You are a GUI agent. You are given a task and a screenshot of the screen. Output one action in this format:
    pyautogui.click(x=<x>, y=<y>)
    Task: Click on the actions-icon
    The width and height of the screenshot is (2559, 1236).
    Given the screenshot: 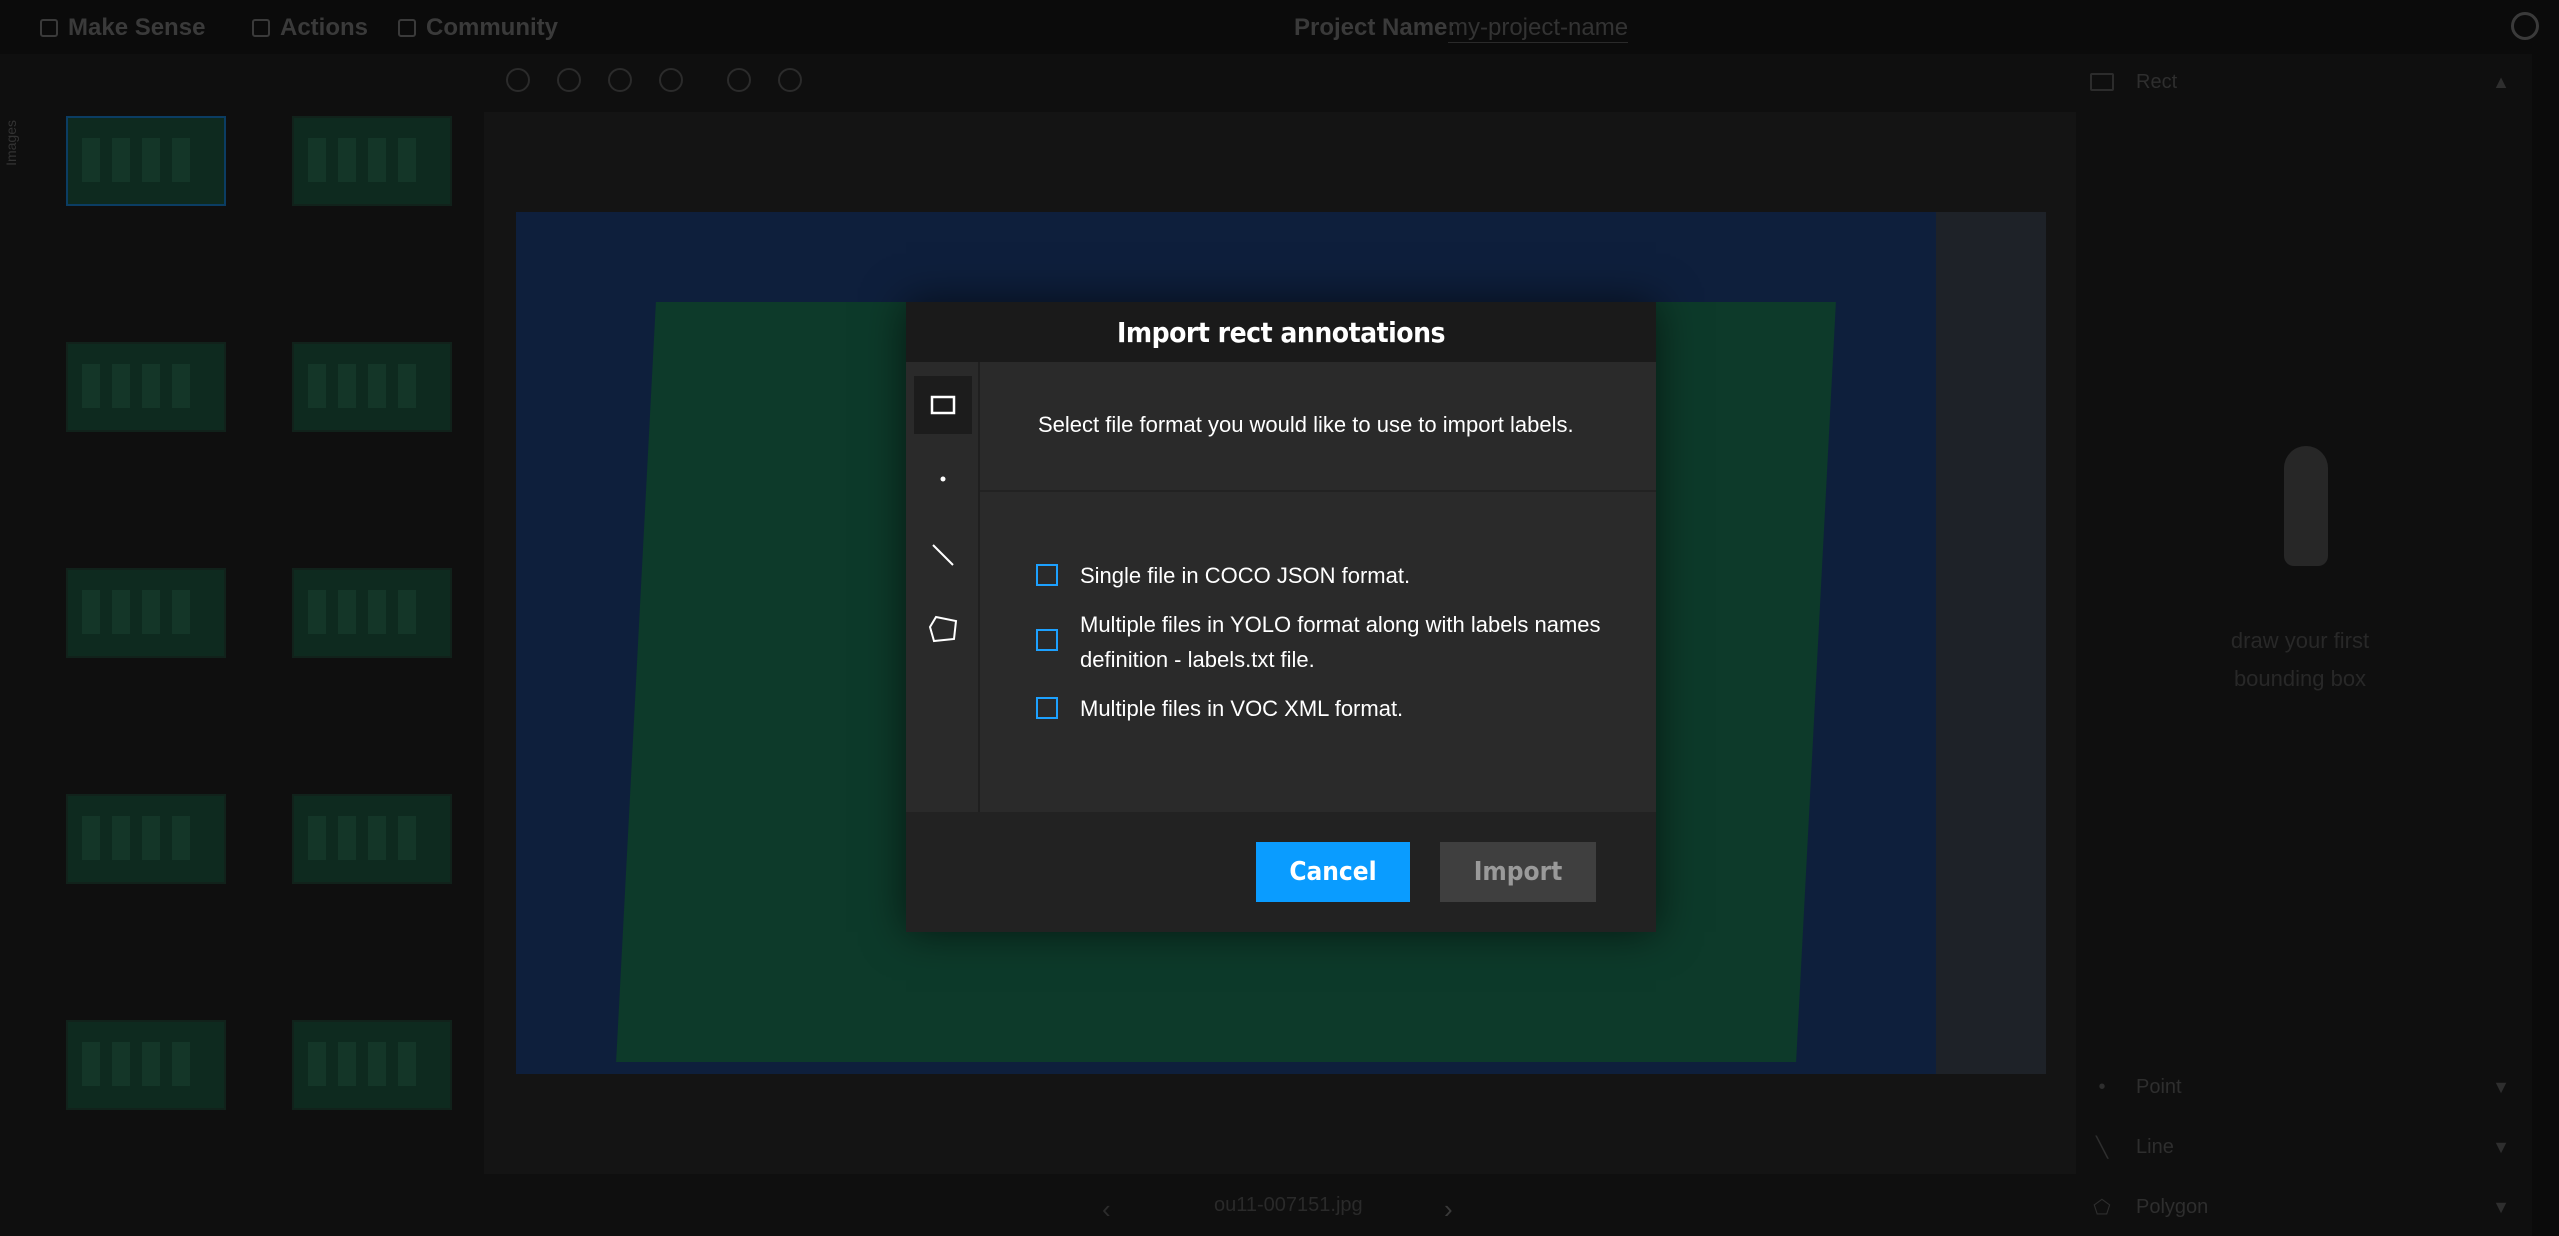 What is the action you would take?
    pyautogui.click(x=261, y=28)
    